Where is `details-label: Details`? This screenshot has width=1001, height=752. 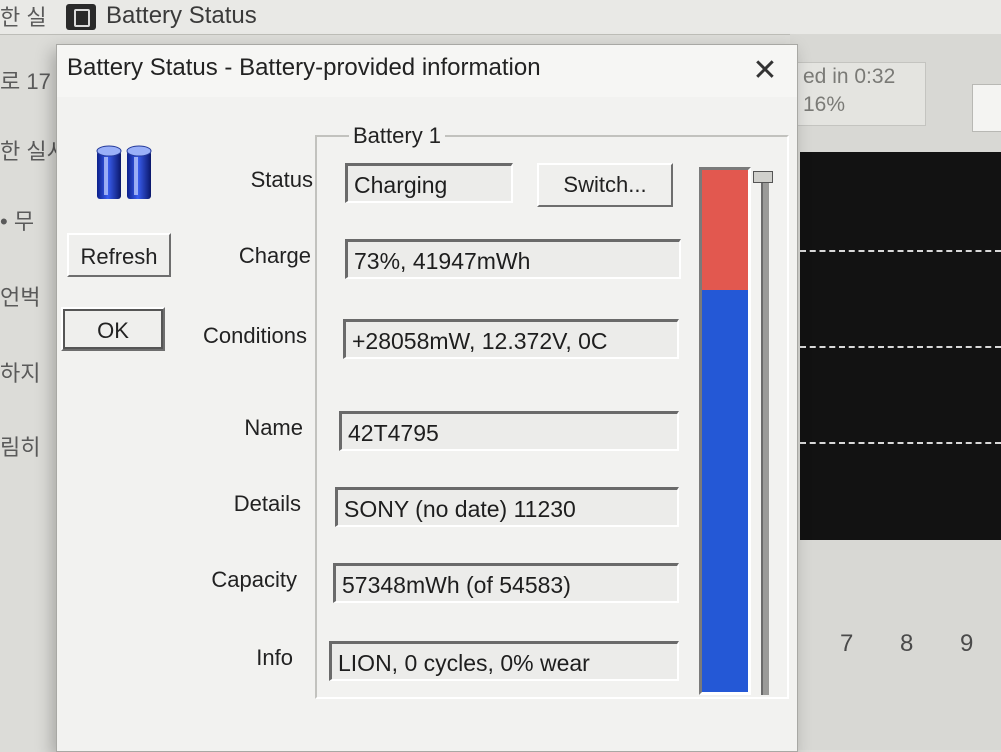 details-label: Details is located at coordinates (267, 503).